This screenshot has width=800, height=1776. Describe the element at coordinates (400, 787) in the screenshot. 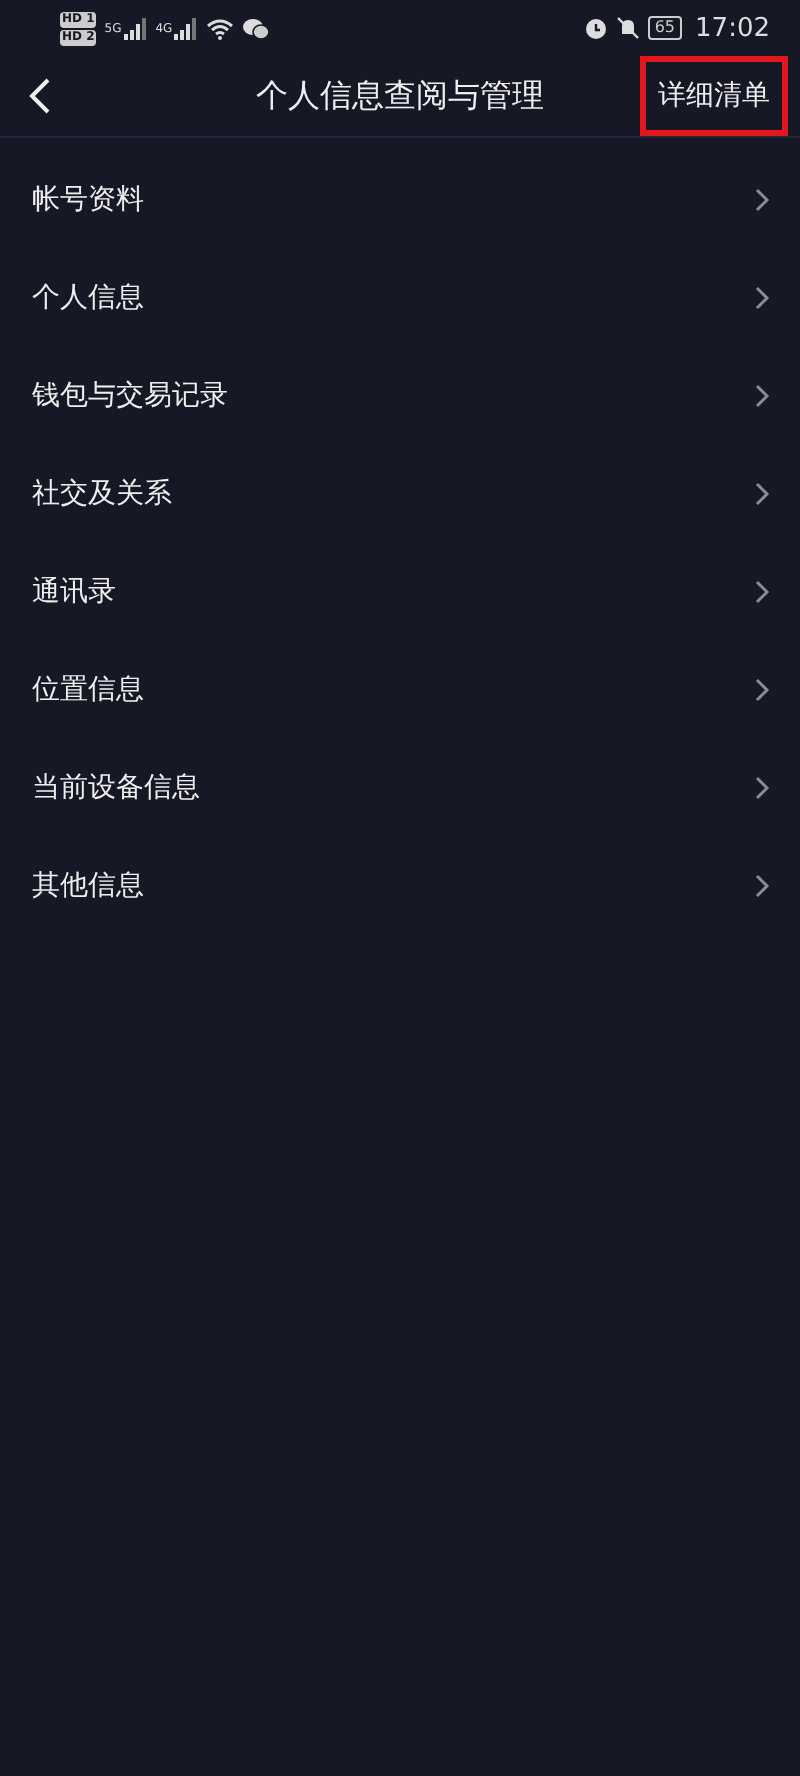

I see `menu-item: 当前设备信息` at that location.